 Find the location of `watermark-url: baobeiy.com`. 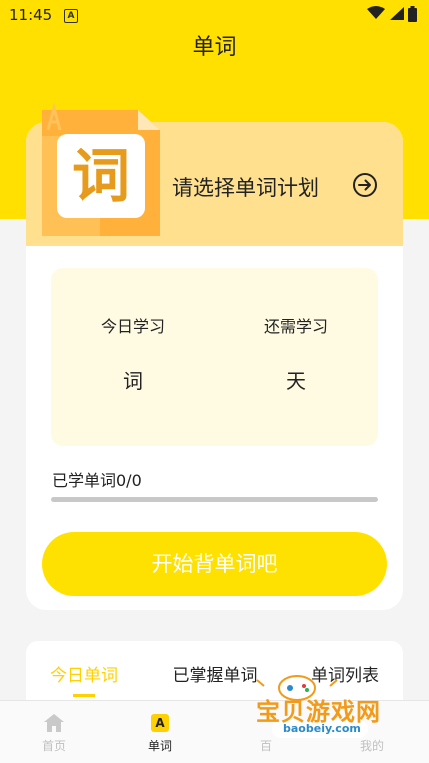

watermark-url: baobeiy.com is located at coordinates (322, 728).